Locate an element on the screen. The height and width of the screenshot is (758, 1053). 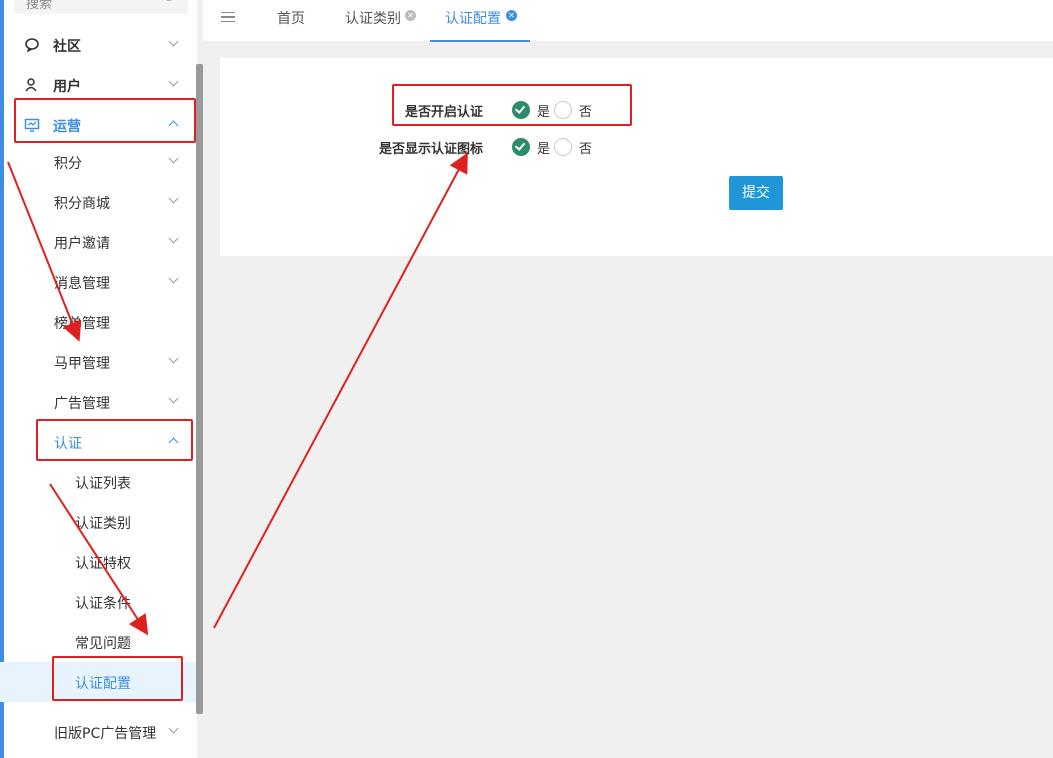
sidebar-item-label: 榜单管理 is located at coordinates (82, 324).